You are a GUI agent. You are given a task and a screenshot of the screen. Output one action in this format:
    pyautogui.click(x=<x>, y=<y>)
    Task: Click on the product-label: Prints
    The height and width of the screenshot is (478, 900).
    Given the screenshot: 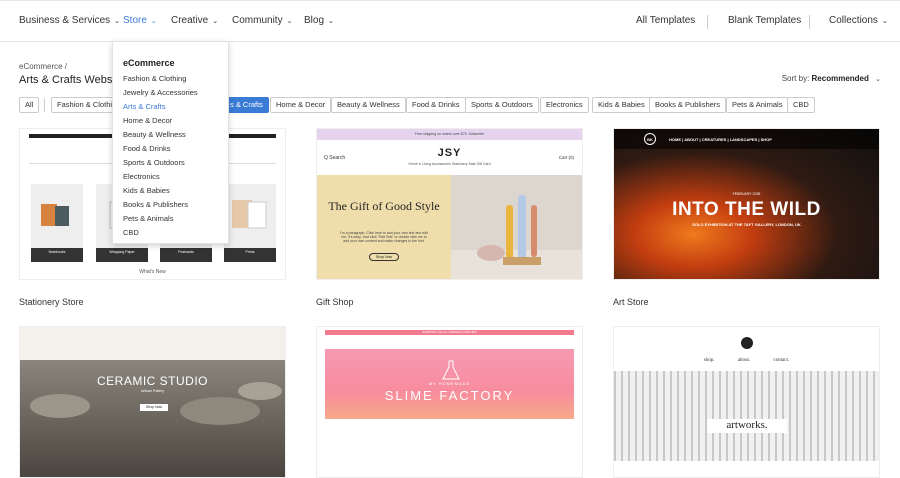 What is the action you would take?
    pyautogui.click(x=250, y=255)
    